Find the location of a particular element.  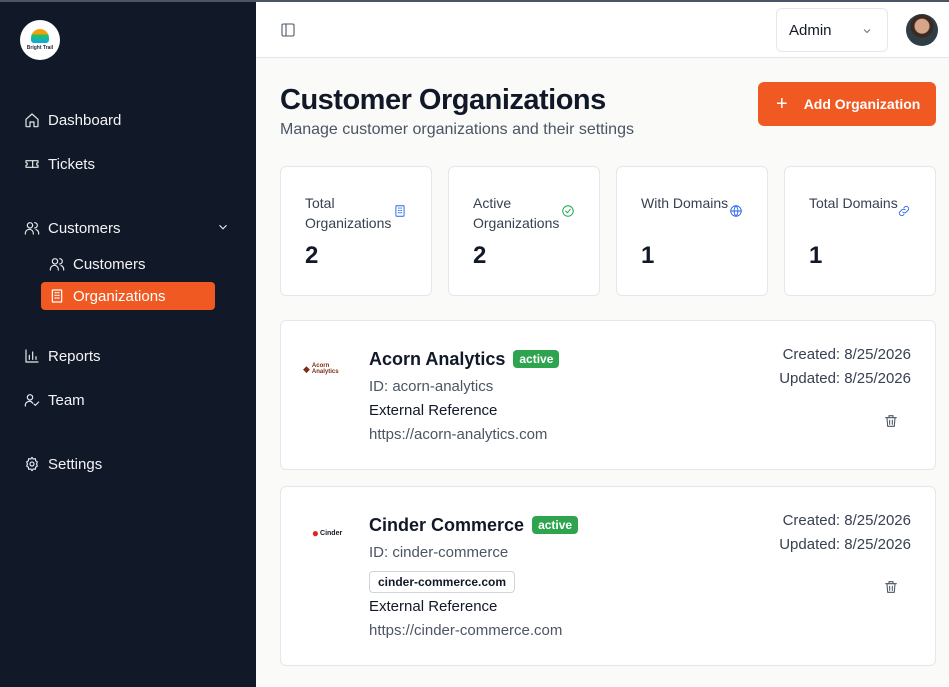

organization-name: Acorn Analytics active is located at coordinates (464, 359).